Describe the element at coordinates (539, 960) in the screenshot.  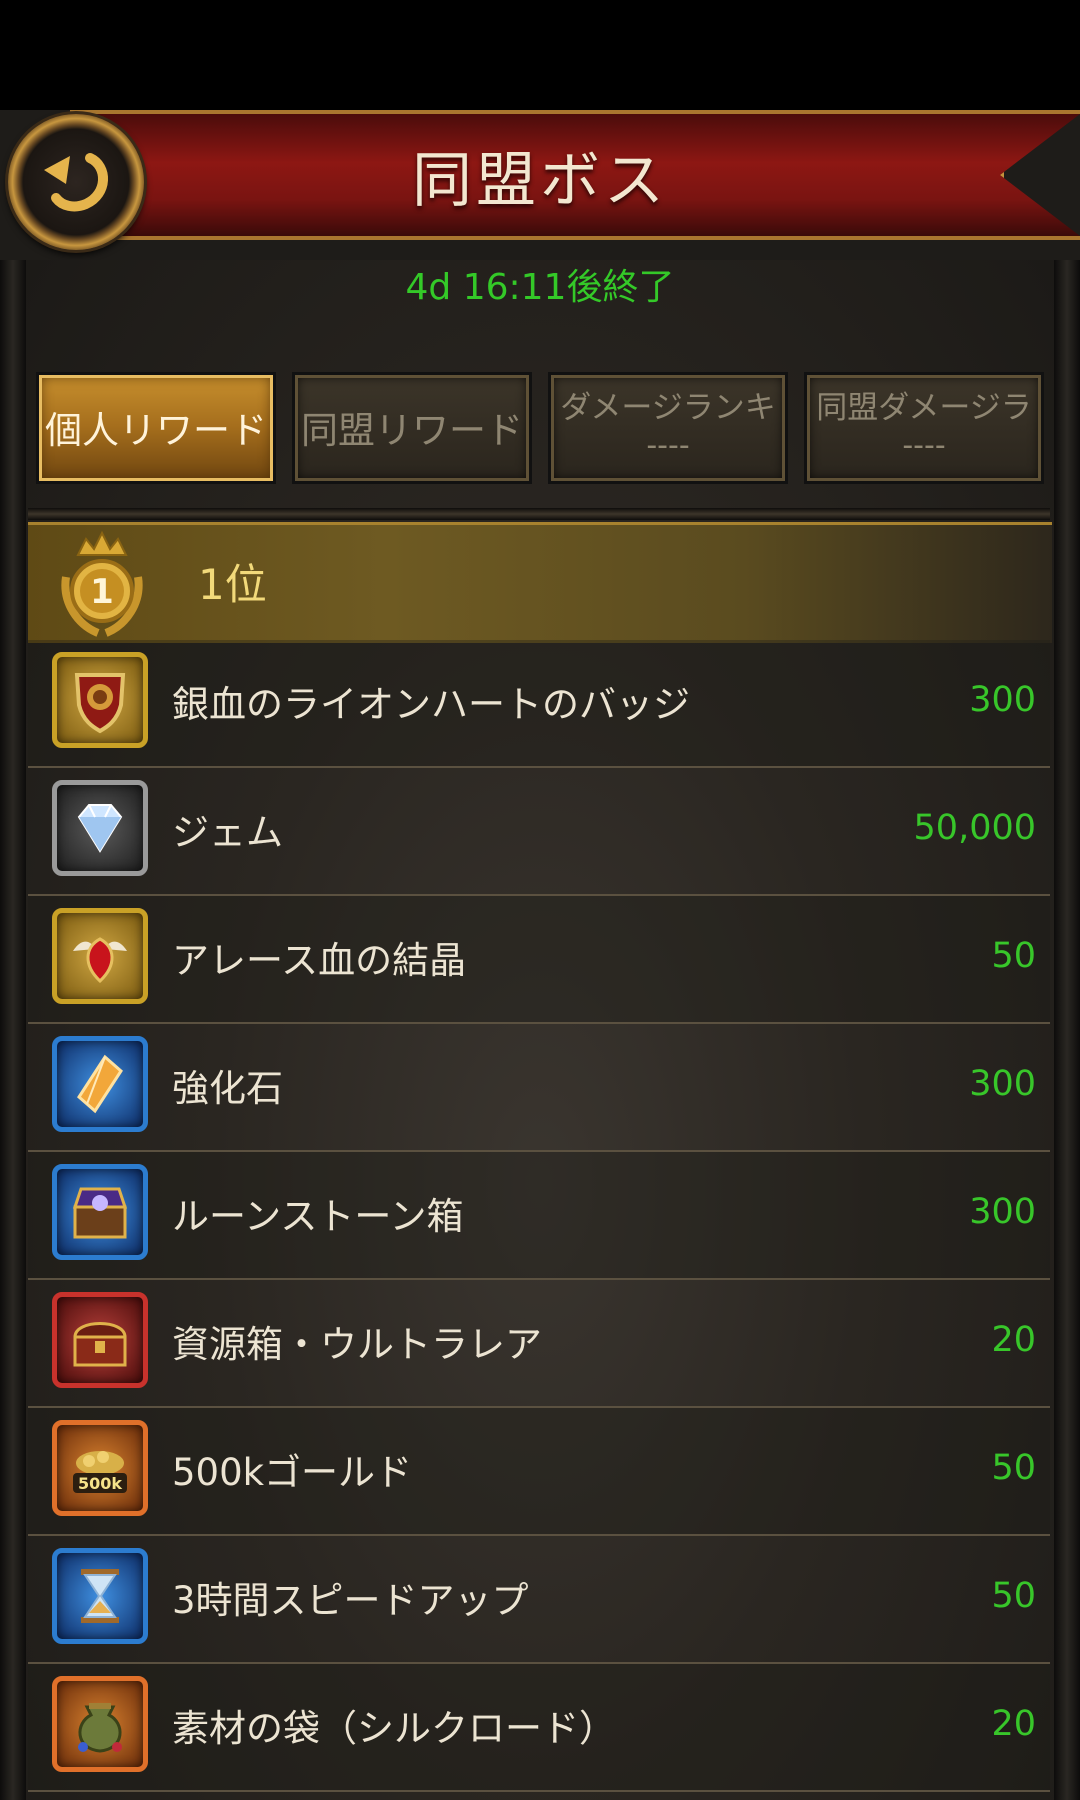
I see `list-item: アレース血の結晶 50` at that location.